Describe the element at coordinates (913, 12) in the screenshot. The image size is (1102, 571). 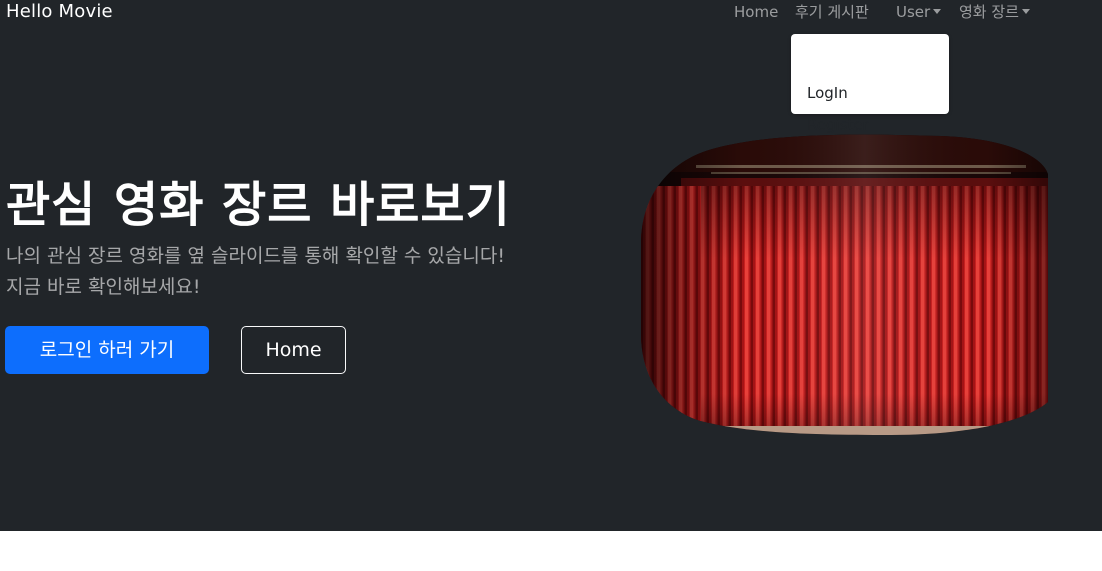
I see `nav-user-label: User` at that location.